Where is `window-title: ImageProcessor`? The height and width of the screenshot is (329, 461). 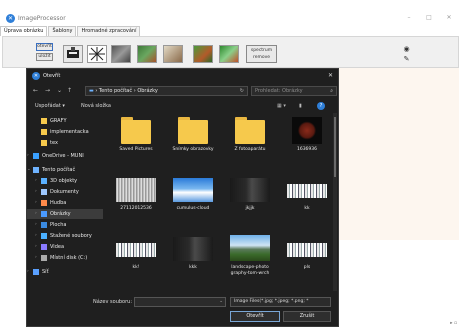
window-title: ImageProcessor is located at coordinates (42, 18).